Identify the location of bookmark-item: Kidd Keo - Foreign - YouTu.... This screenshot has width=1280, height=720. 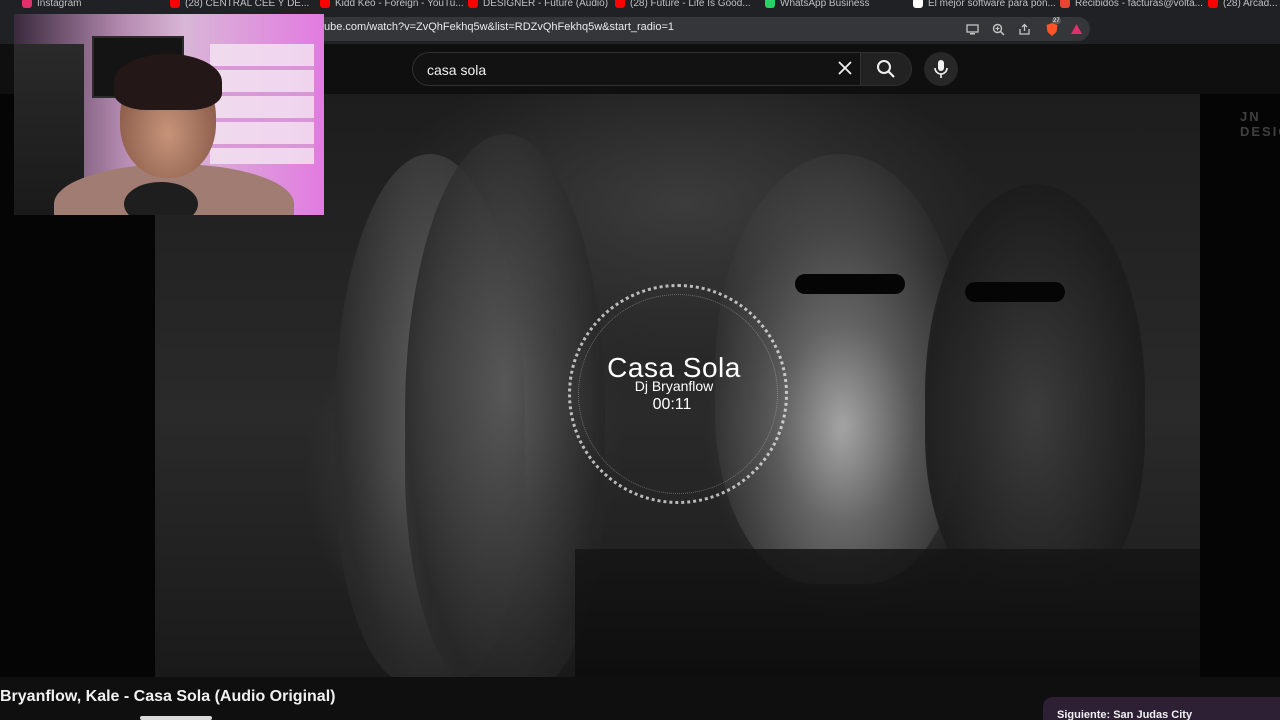
(392, 5).